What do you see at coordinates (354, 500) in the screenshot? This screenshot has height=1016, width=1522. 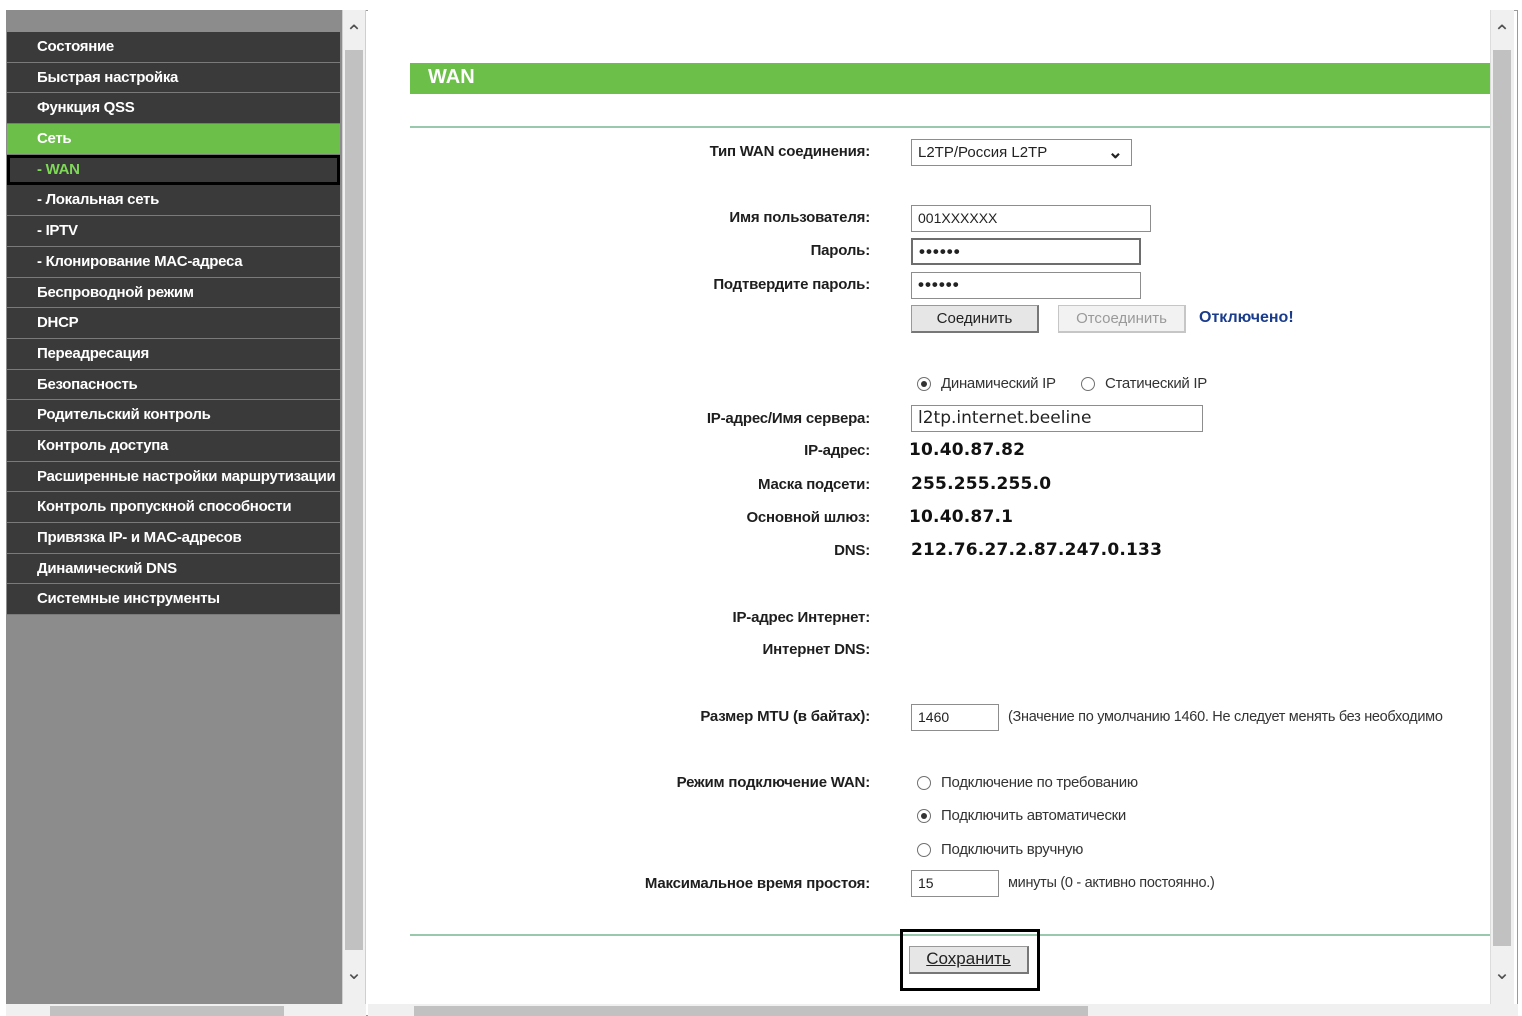 I see `sidebar-scroll-thumb` at bounding box center [354, 500].